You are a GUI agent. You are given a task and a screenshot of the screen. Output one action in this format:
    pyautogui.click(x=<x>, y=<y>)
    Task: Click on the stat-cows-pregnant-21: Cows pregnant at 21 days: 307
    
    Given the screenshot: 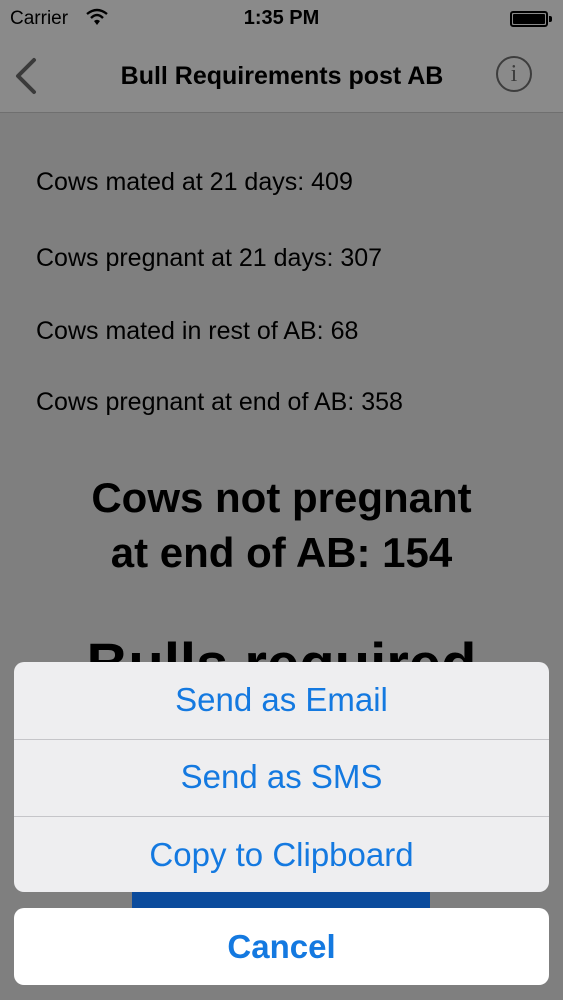 What is the action you would take?
    pyautogui.click(x=209, y=258)
    